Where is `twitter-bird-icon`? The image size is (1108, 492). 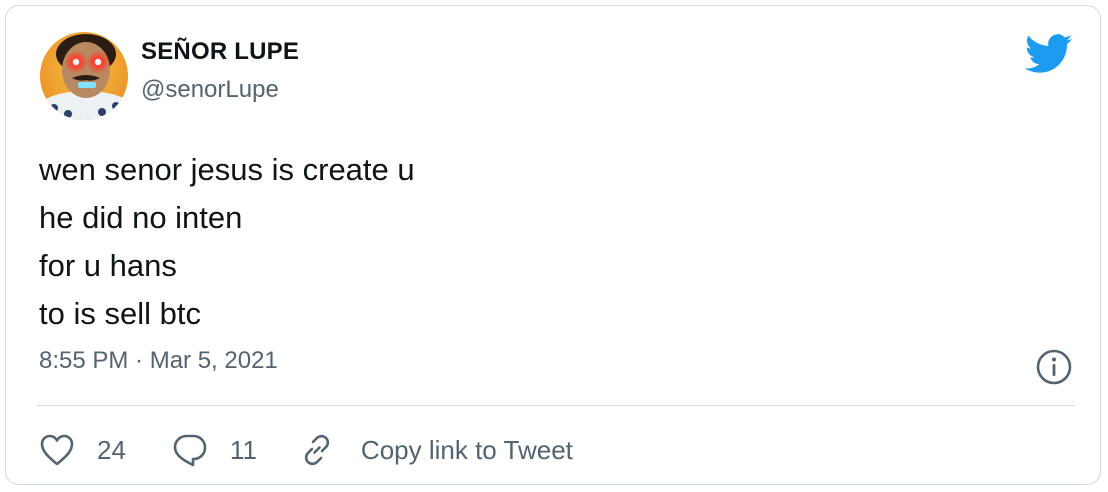
twitter-bird-icon is located at coordinates (1048, 54).